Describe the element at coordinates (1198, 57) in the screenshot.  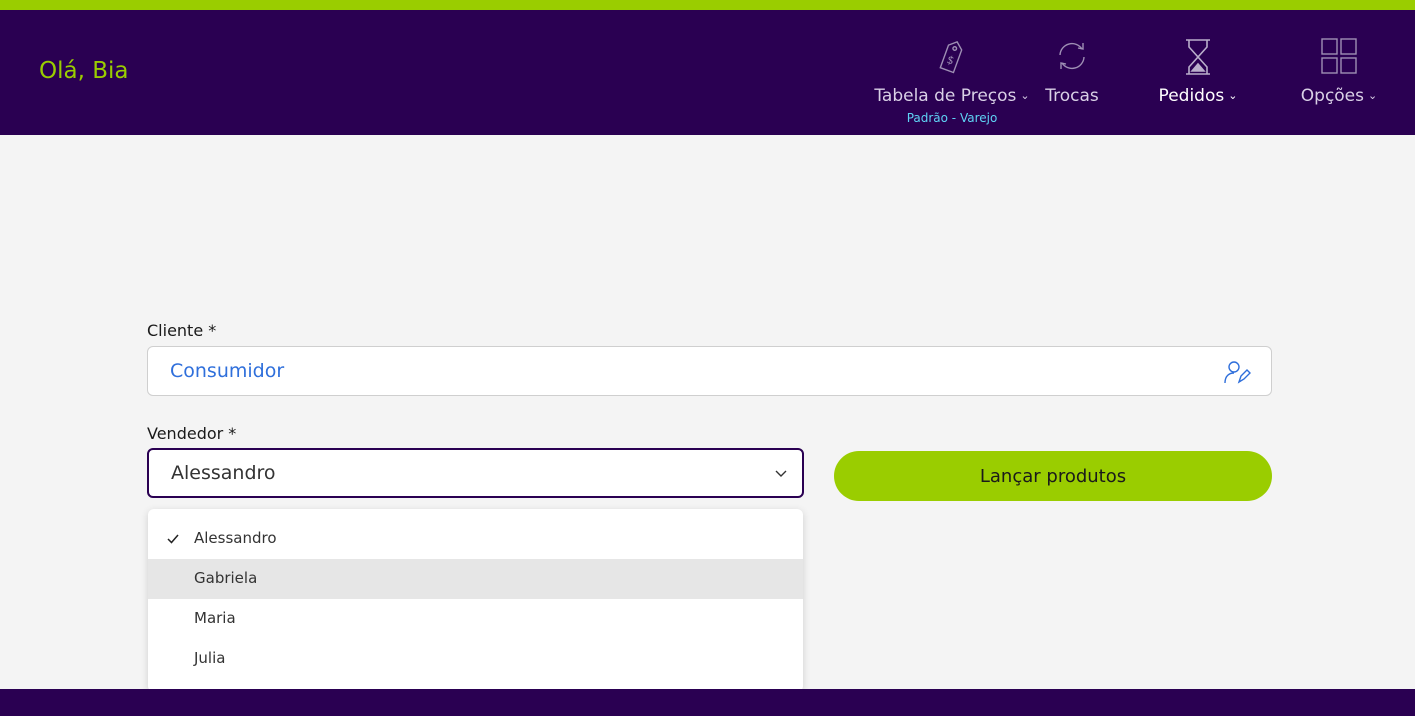
I see `hourglass-icon` at that location.